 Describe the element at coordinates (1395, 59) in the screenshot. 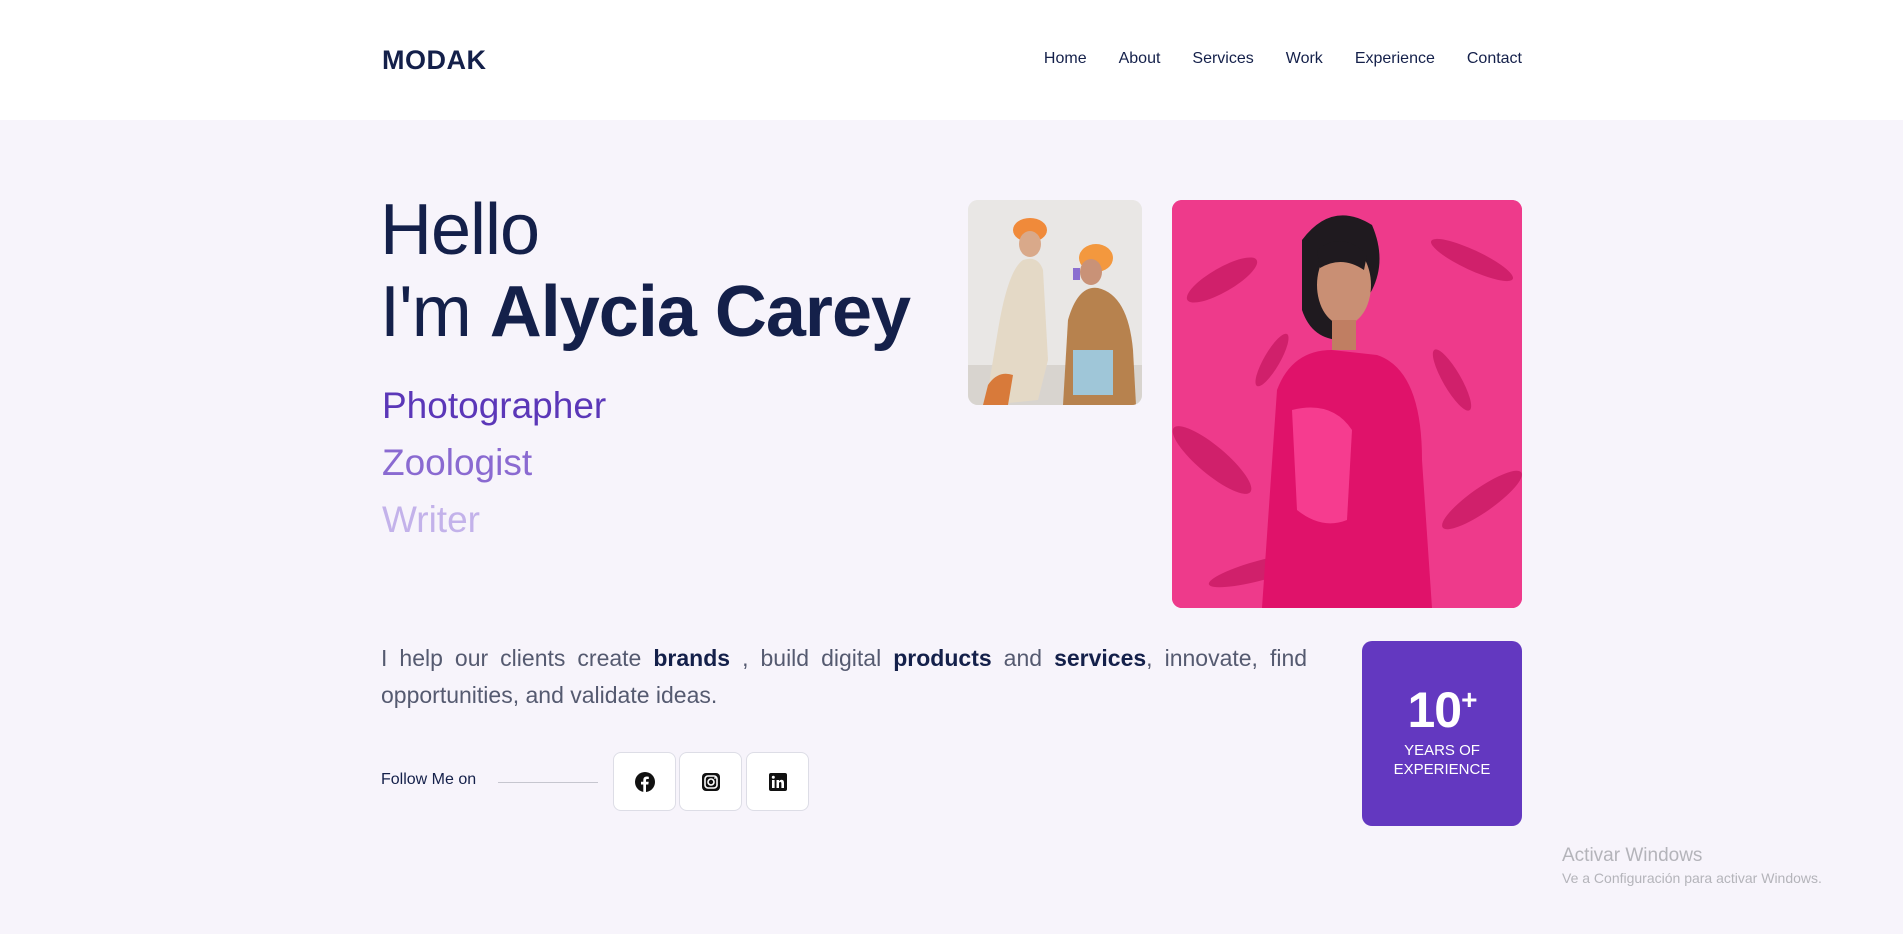

I see `nav-experience-link: Experience` at that location.